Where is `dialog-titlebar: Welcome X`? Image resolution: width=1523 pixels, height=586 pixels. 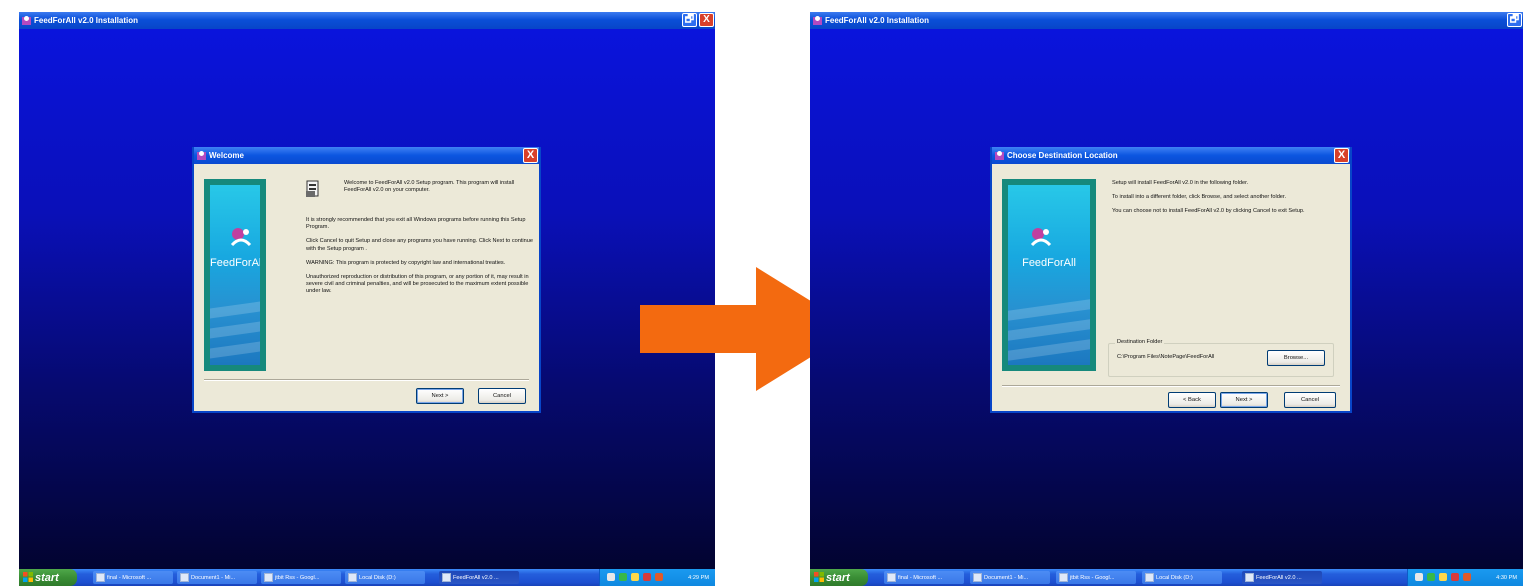 dialog-titlebar: Welcome X is located at coordinates (366, 155).